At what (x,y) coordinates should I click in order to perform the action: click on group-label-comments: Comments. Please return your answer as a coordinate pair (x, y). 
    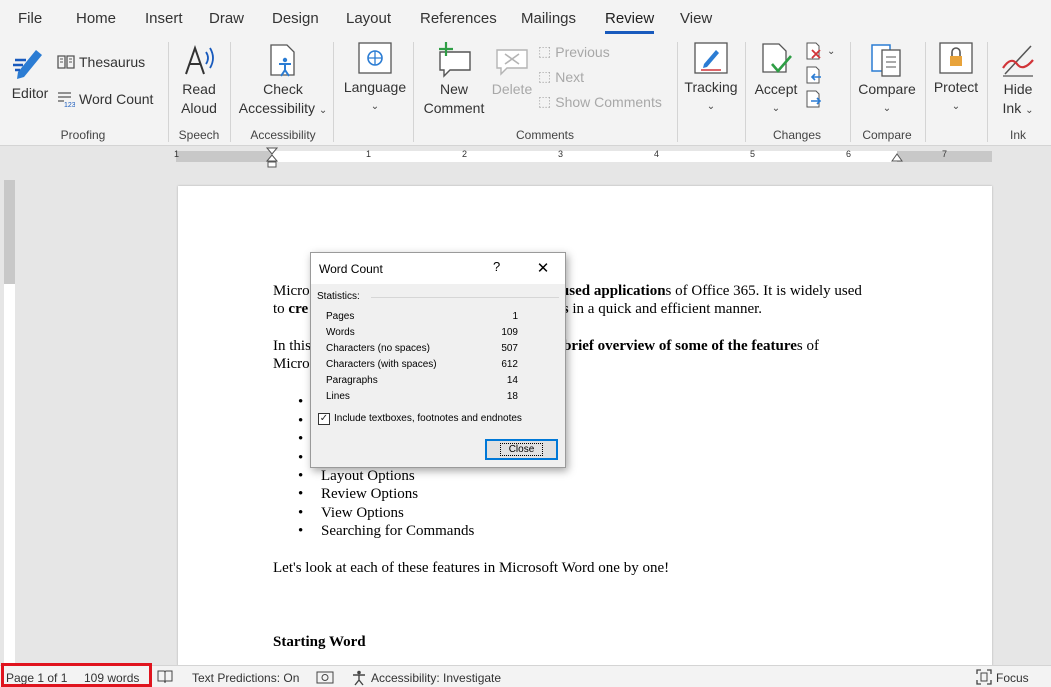
    Looking at the image, I should click on (545, 135).